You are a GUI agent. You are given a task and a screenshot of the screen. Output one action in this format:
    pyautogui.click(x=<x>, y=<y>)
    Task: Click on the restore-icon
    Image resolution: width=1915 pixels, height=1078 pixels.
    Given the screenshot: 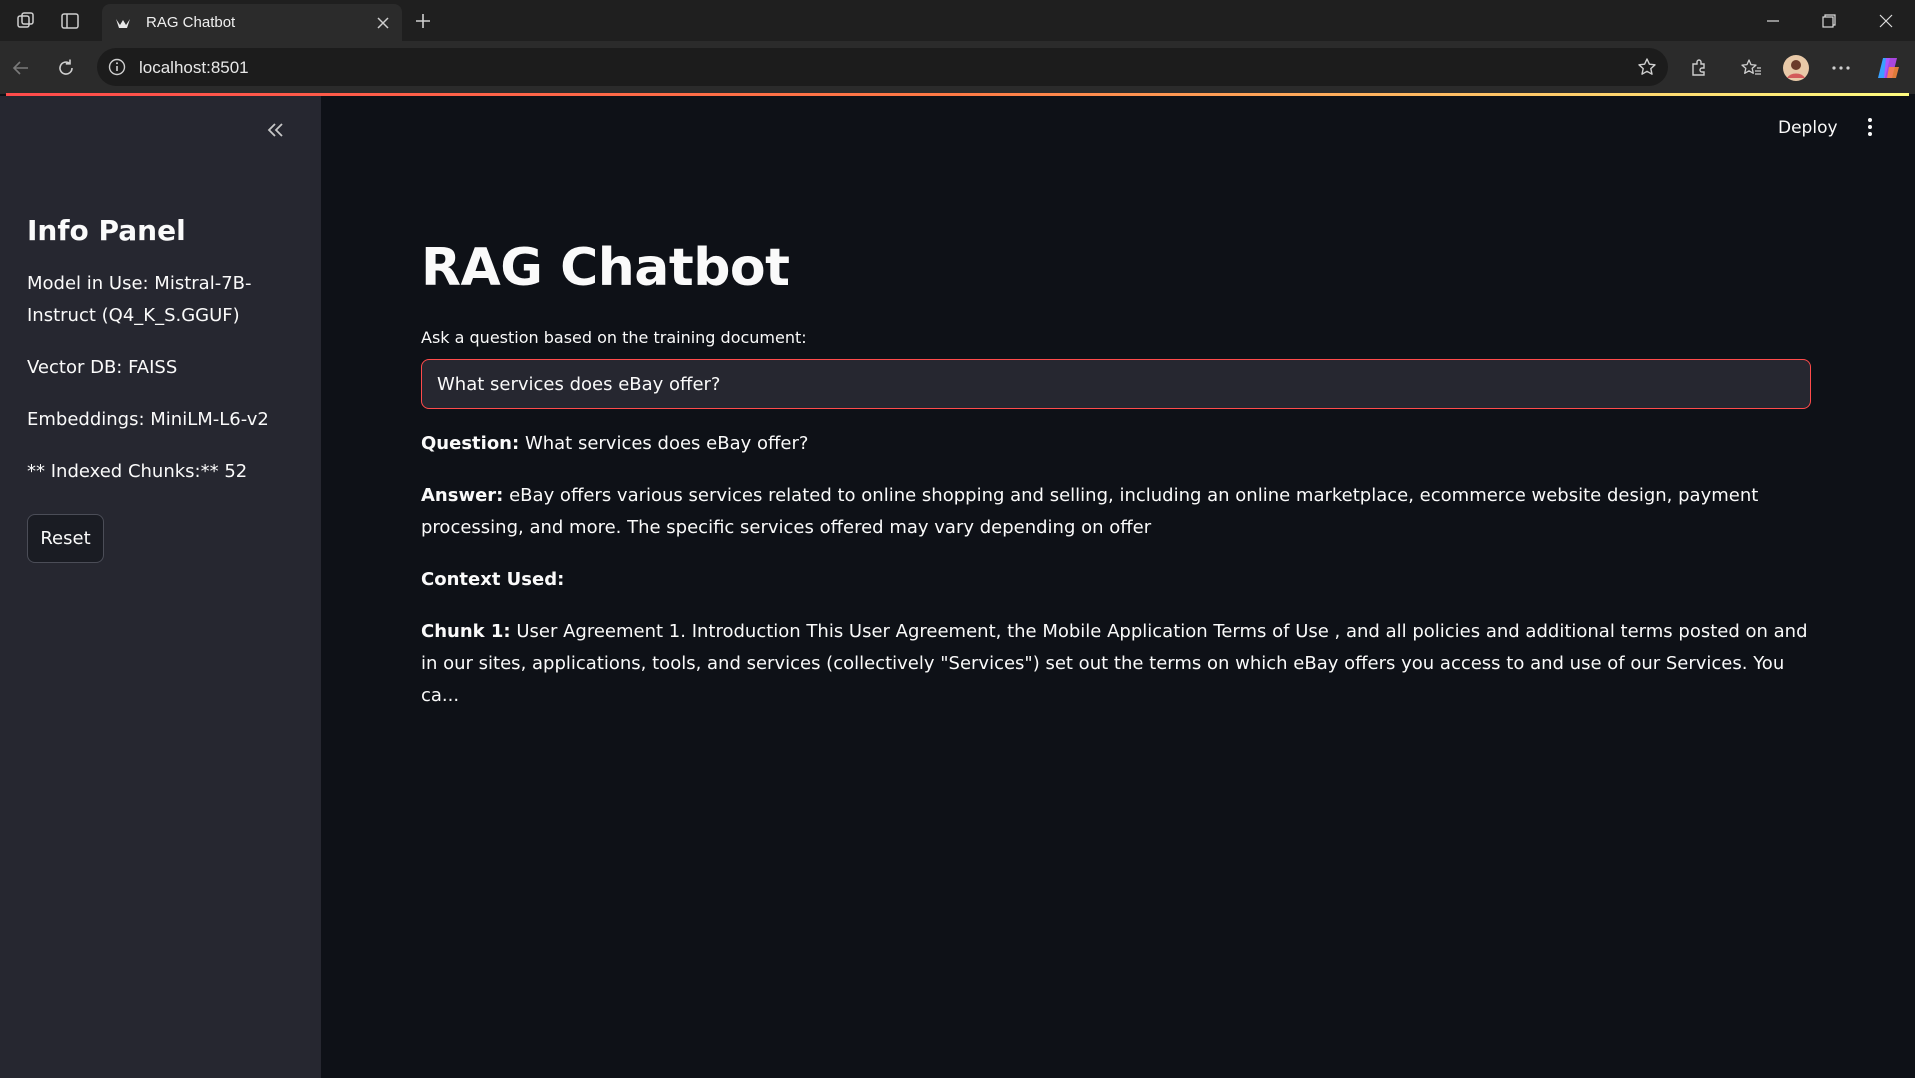 What is the action you would take?
    pyautogui.click(x=1829, y=20)
    